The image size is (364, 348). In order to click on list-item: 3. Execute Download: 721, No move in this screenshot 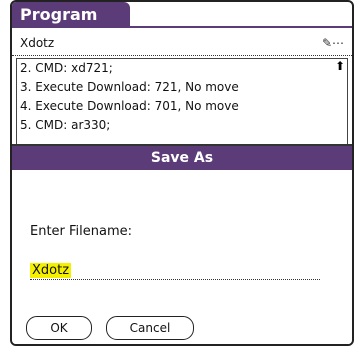, I will do `click(182, 87)`.